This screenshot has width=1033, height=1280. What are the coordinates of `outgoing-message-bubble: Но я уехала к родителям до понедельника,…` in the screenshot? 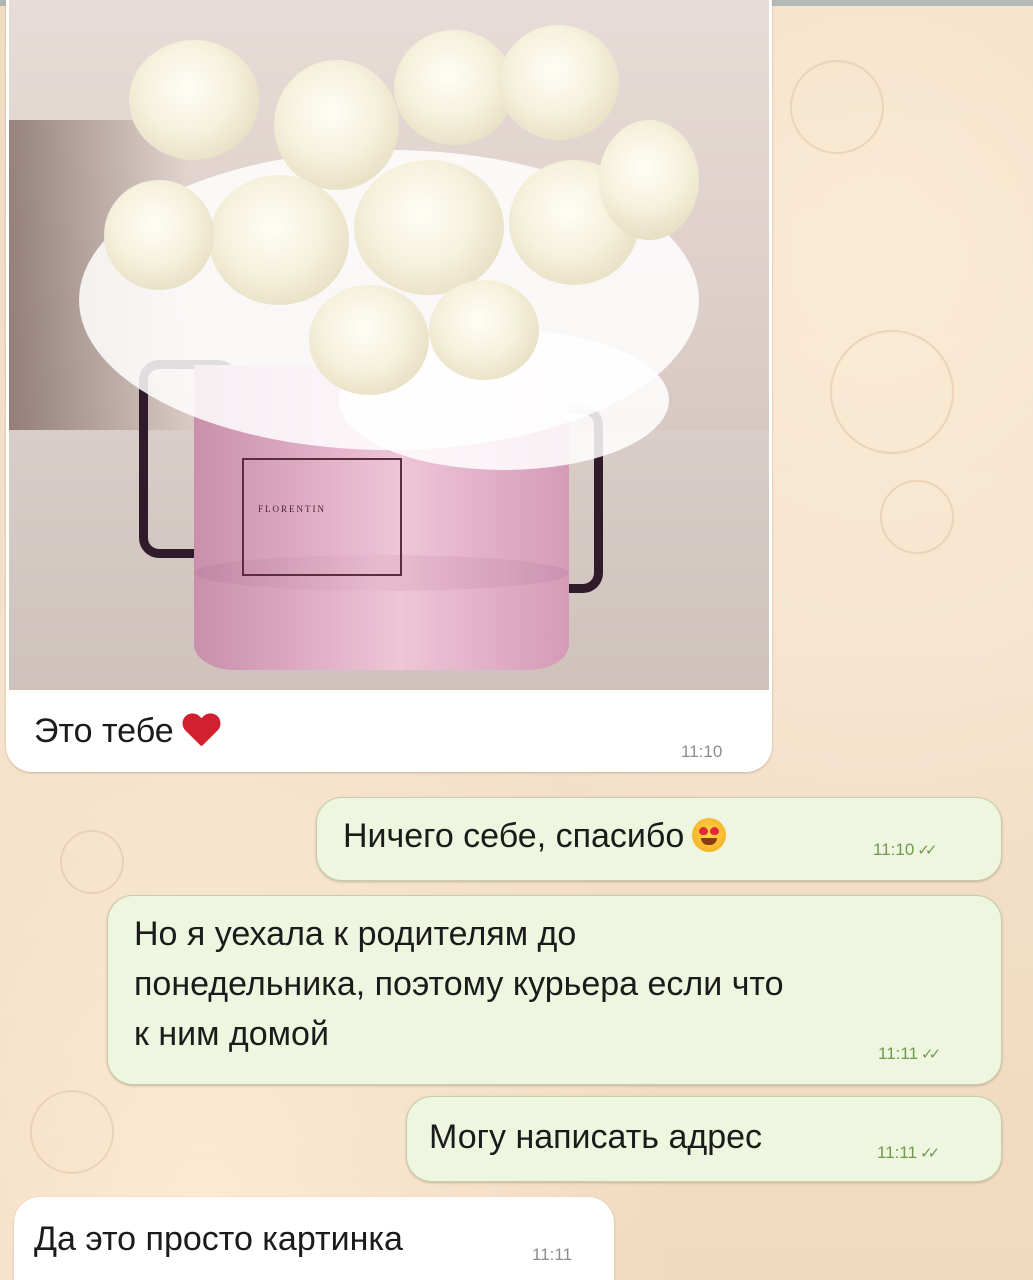 It's located at (554, 990).